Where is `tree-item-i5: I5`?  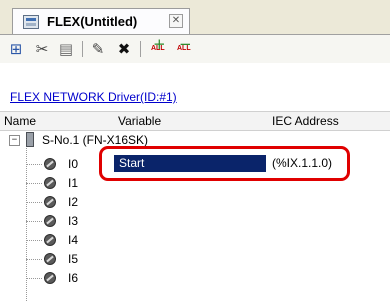
tree-item-i5: I5 is located at coordinates (195, 259).